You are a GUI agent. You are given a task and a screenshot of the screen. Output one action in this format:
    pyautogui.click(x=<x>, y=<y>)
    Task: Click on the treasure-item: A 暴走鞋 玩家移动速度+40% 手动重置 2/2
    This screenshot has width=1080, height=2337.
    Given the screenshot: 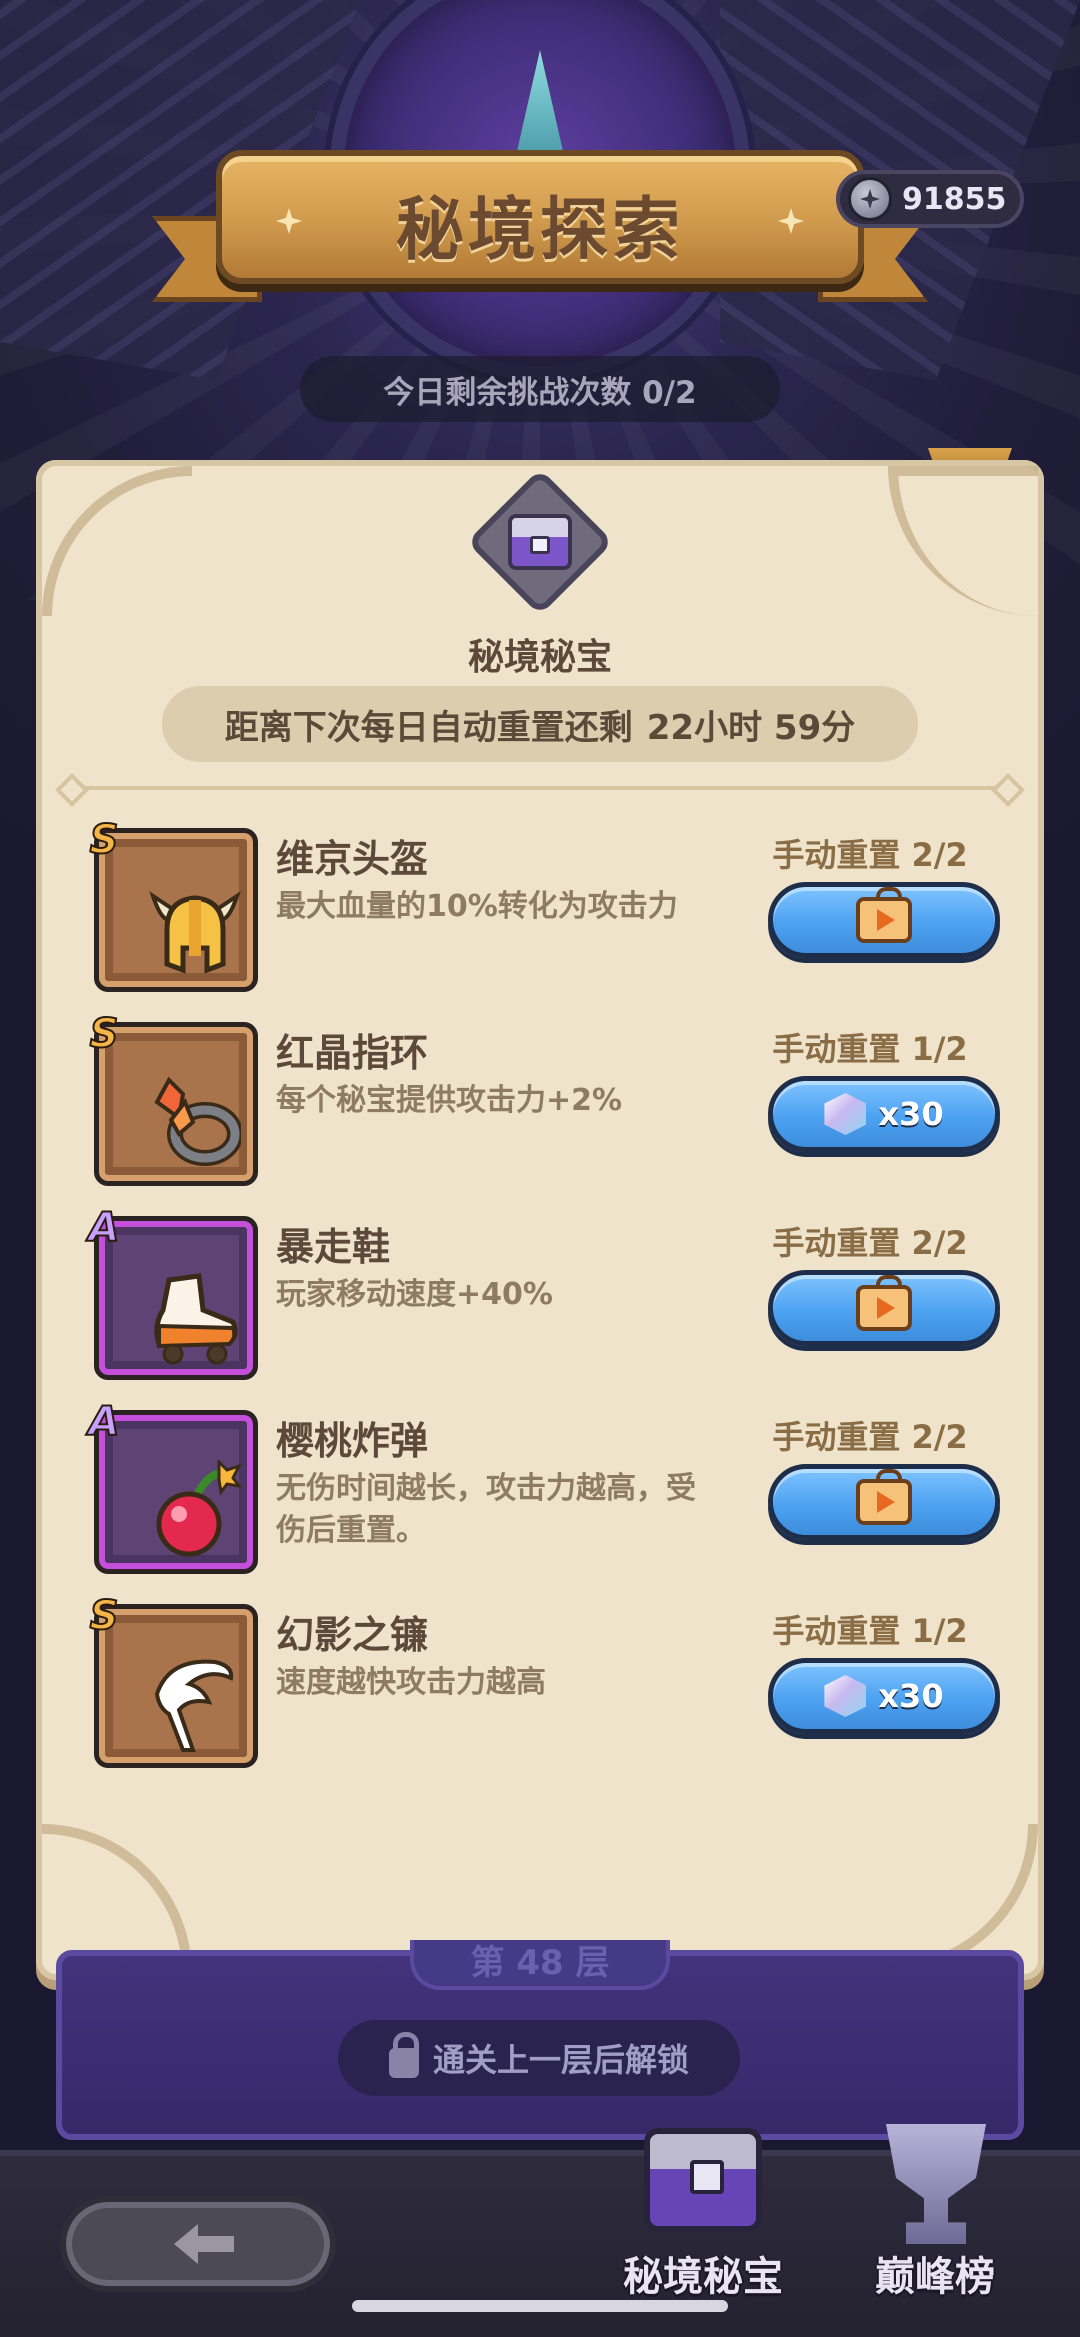 What is the action you would take?
    pyautogui.click(x=540, y=1291)
    